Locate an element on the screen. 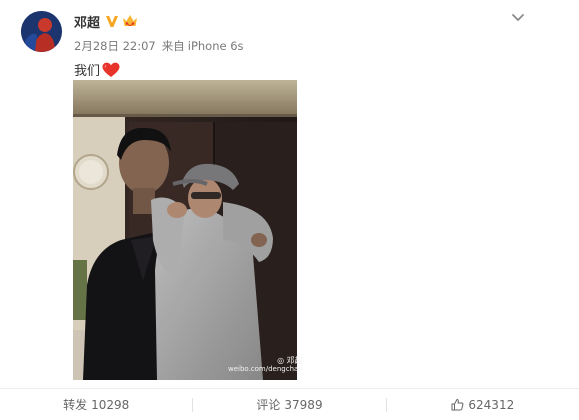  repost-button: 转发 10298 is located at coordinates (96, 404).